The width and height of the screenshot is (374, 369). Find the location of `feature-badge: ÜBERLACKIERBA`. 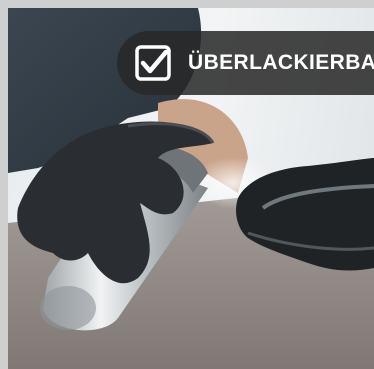

feature-badge: ÜBERLACKIERBA is located at coordinates (245, 63).